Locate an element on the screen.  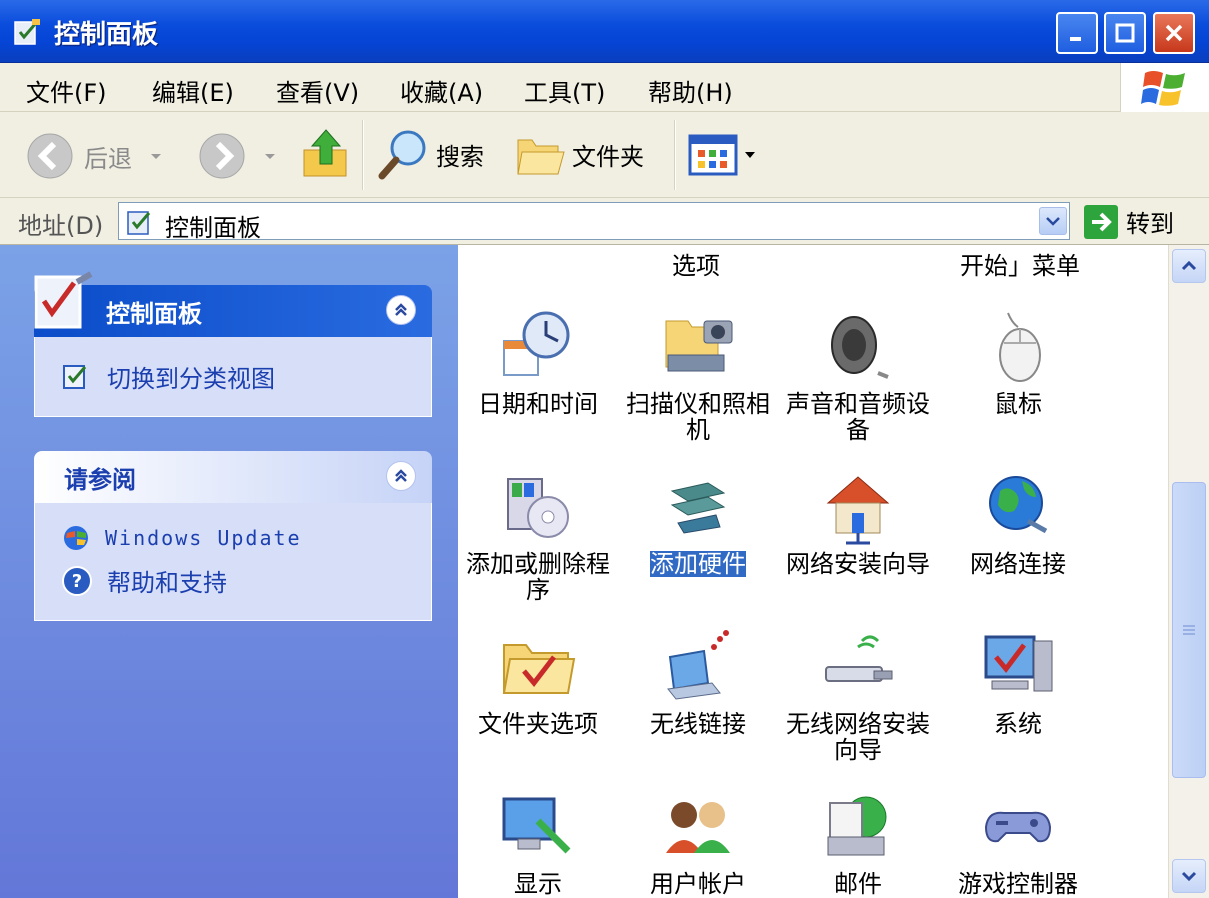
chevron-up-double-icon is located at coordinates (401, 475).